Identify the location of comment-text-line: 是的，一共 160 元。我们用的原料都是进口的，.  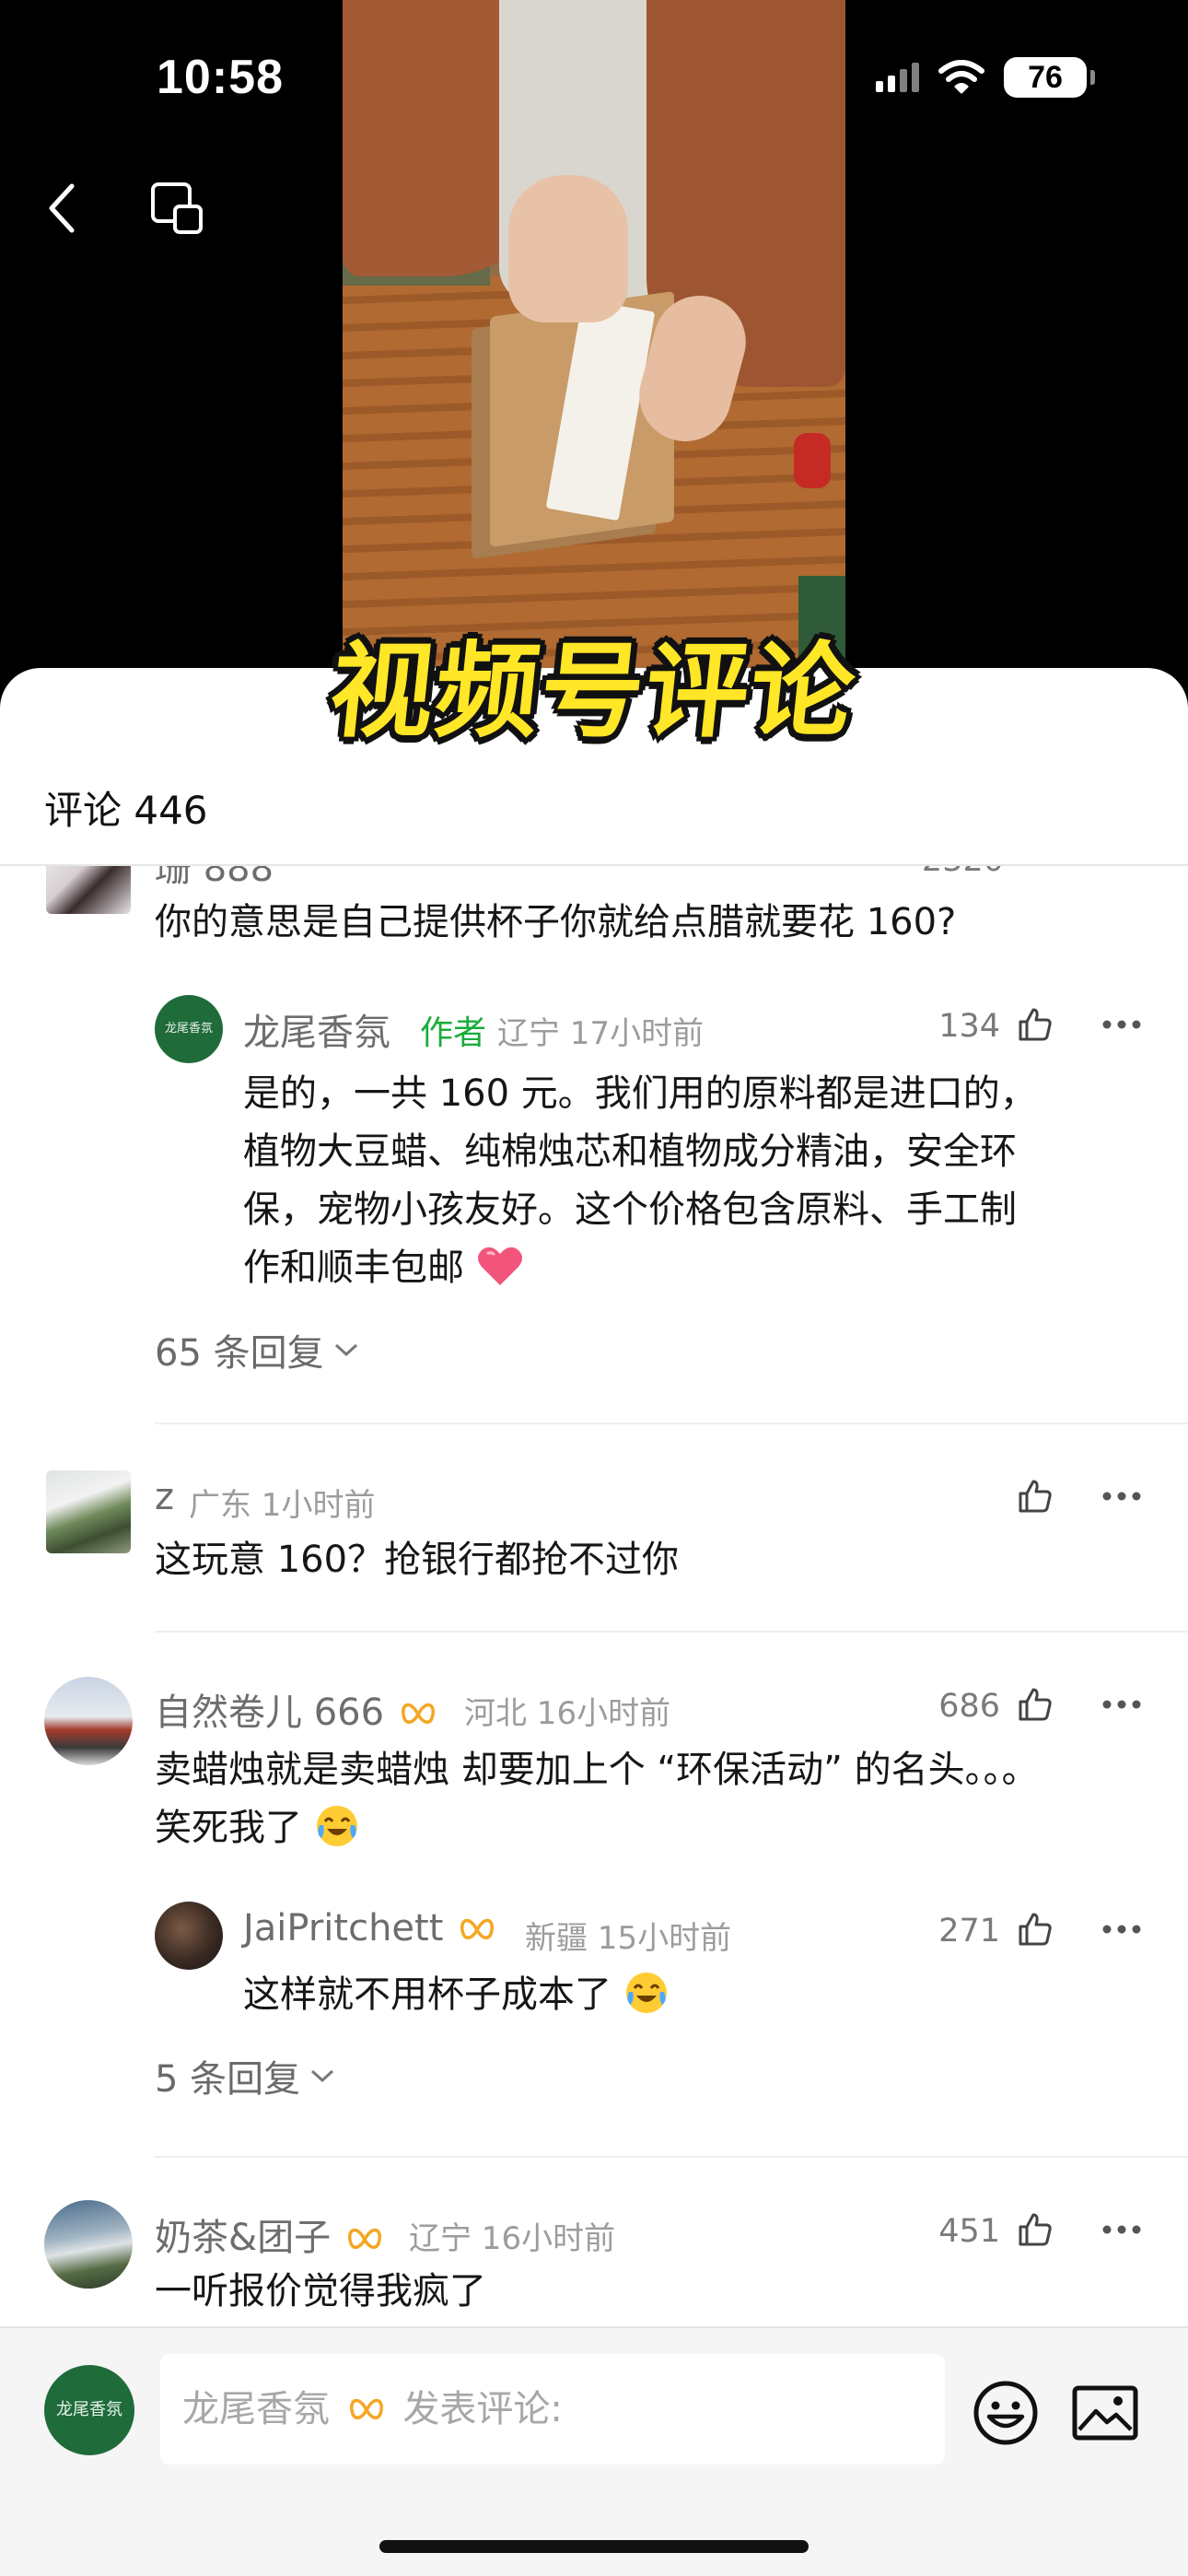
(640, 1093).